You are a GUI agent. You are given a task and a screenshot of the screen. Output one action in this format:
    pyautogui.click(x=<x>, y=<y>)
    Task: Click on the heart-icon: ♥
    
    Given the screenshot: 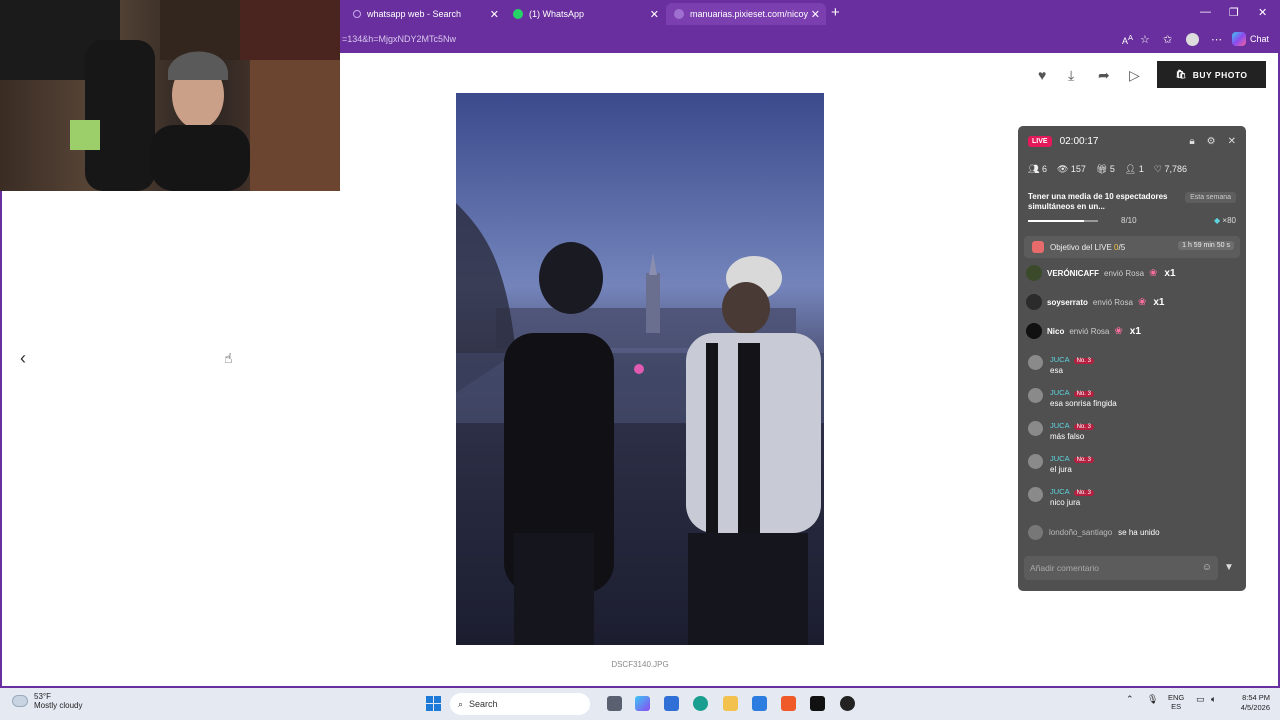 What is the action you would take?
    pyautogui.click(x=1042, y=75)
    